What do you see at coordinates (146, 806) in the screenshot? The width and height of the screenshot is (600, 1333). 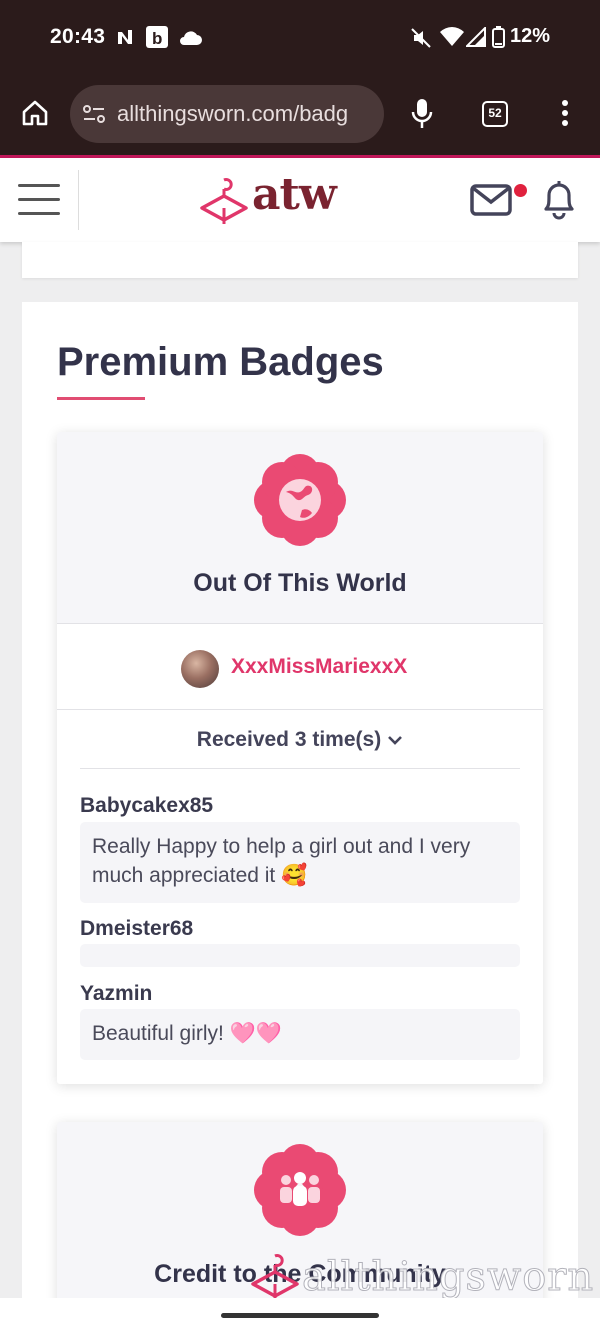 I see `giver-name: Babycakex85` at bounding box center [146, 806].